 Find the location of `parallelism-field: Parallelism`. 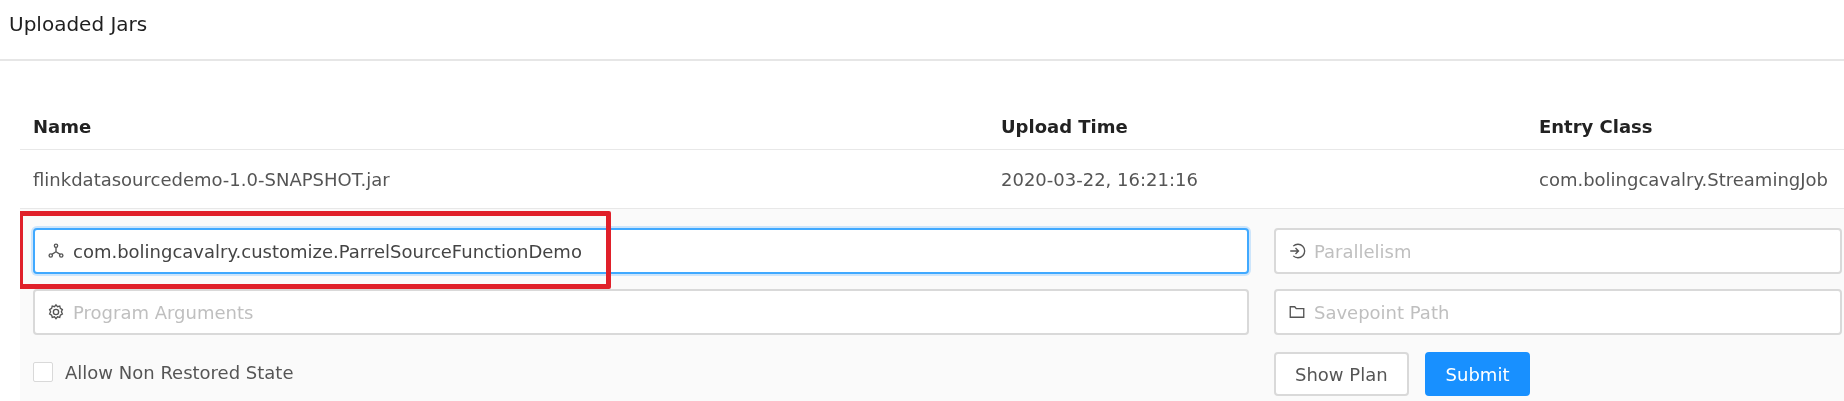

parallelism-field: Parallelism is located at coordinates (1558, 251).